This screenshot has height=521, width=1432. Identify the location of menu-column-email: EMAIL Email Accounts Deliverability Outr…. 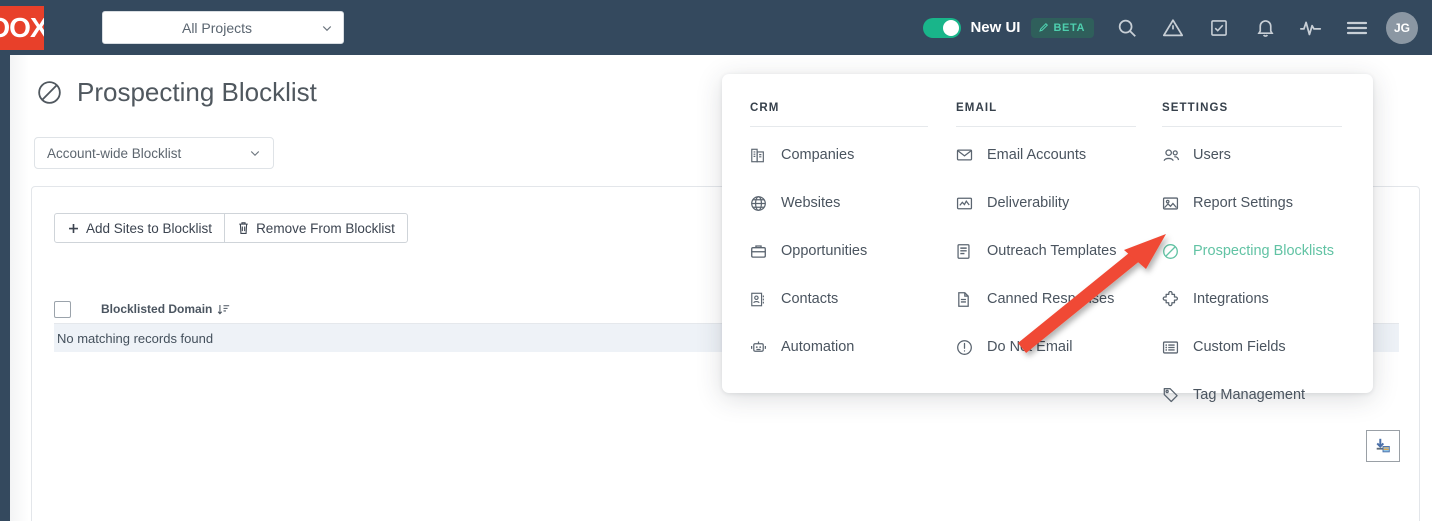
(1031, 247).